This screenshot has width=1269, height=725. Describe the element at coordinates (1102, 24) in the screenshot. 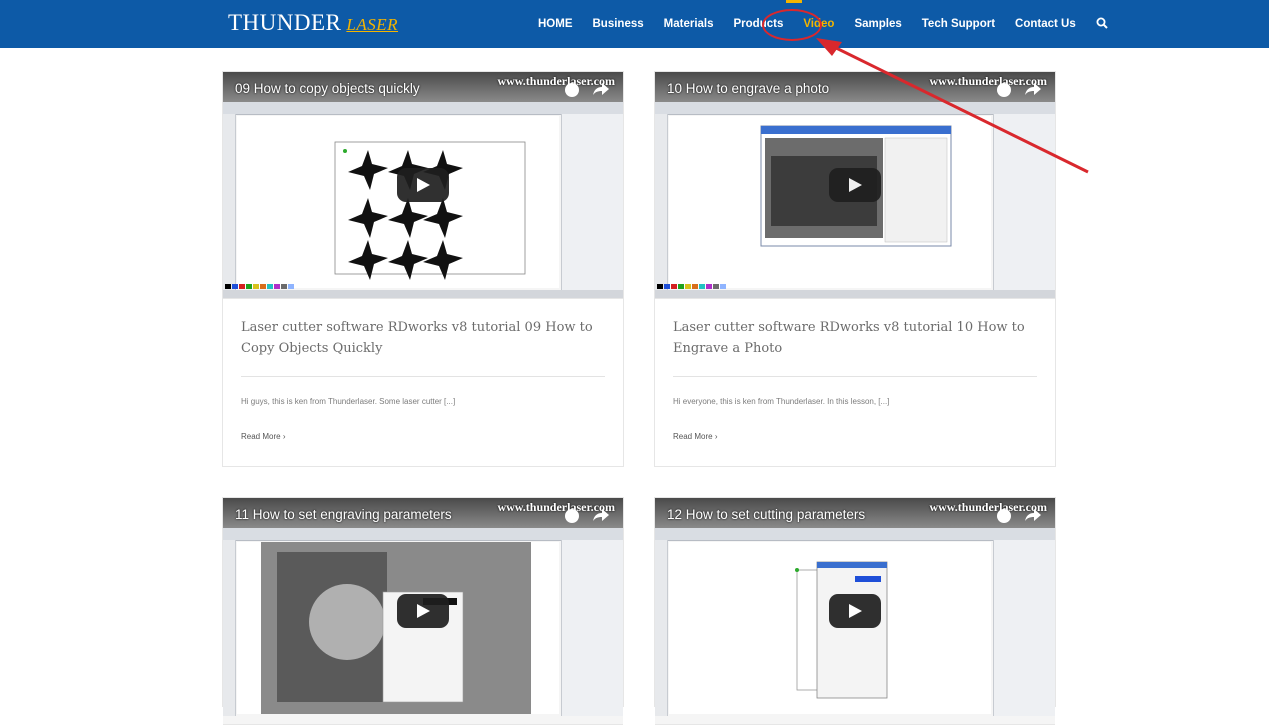

I see `search-icon` at that location.